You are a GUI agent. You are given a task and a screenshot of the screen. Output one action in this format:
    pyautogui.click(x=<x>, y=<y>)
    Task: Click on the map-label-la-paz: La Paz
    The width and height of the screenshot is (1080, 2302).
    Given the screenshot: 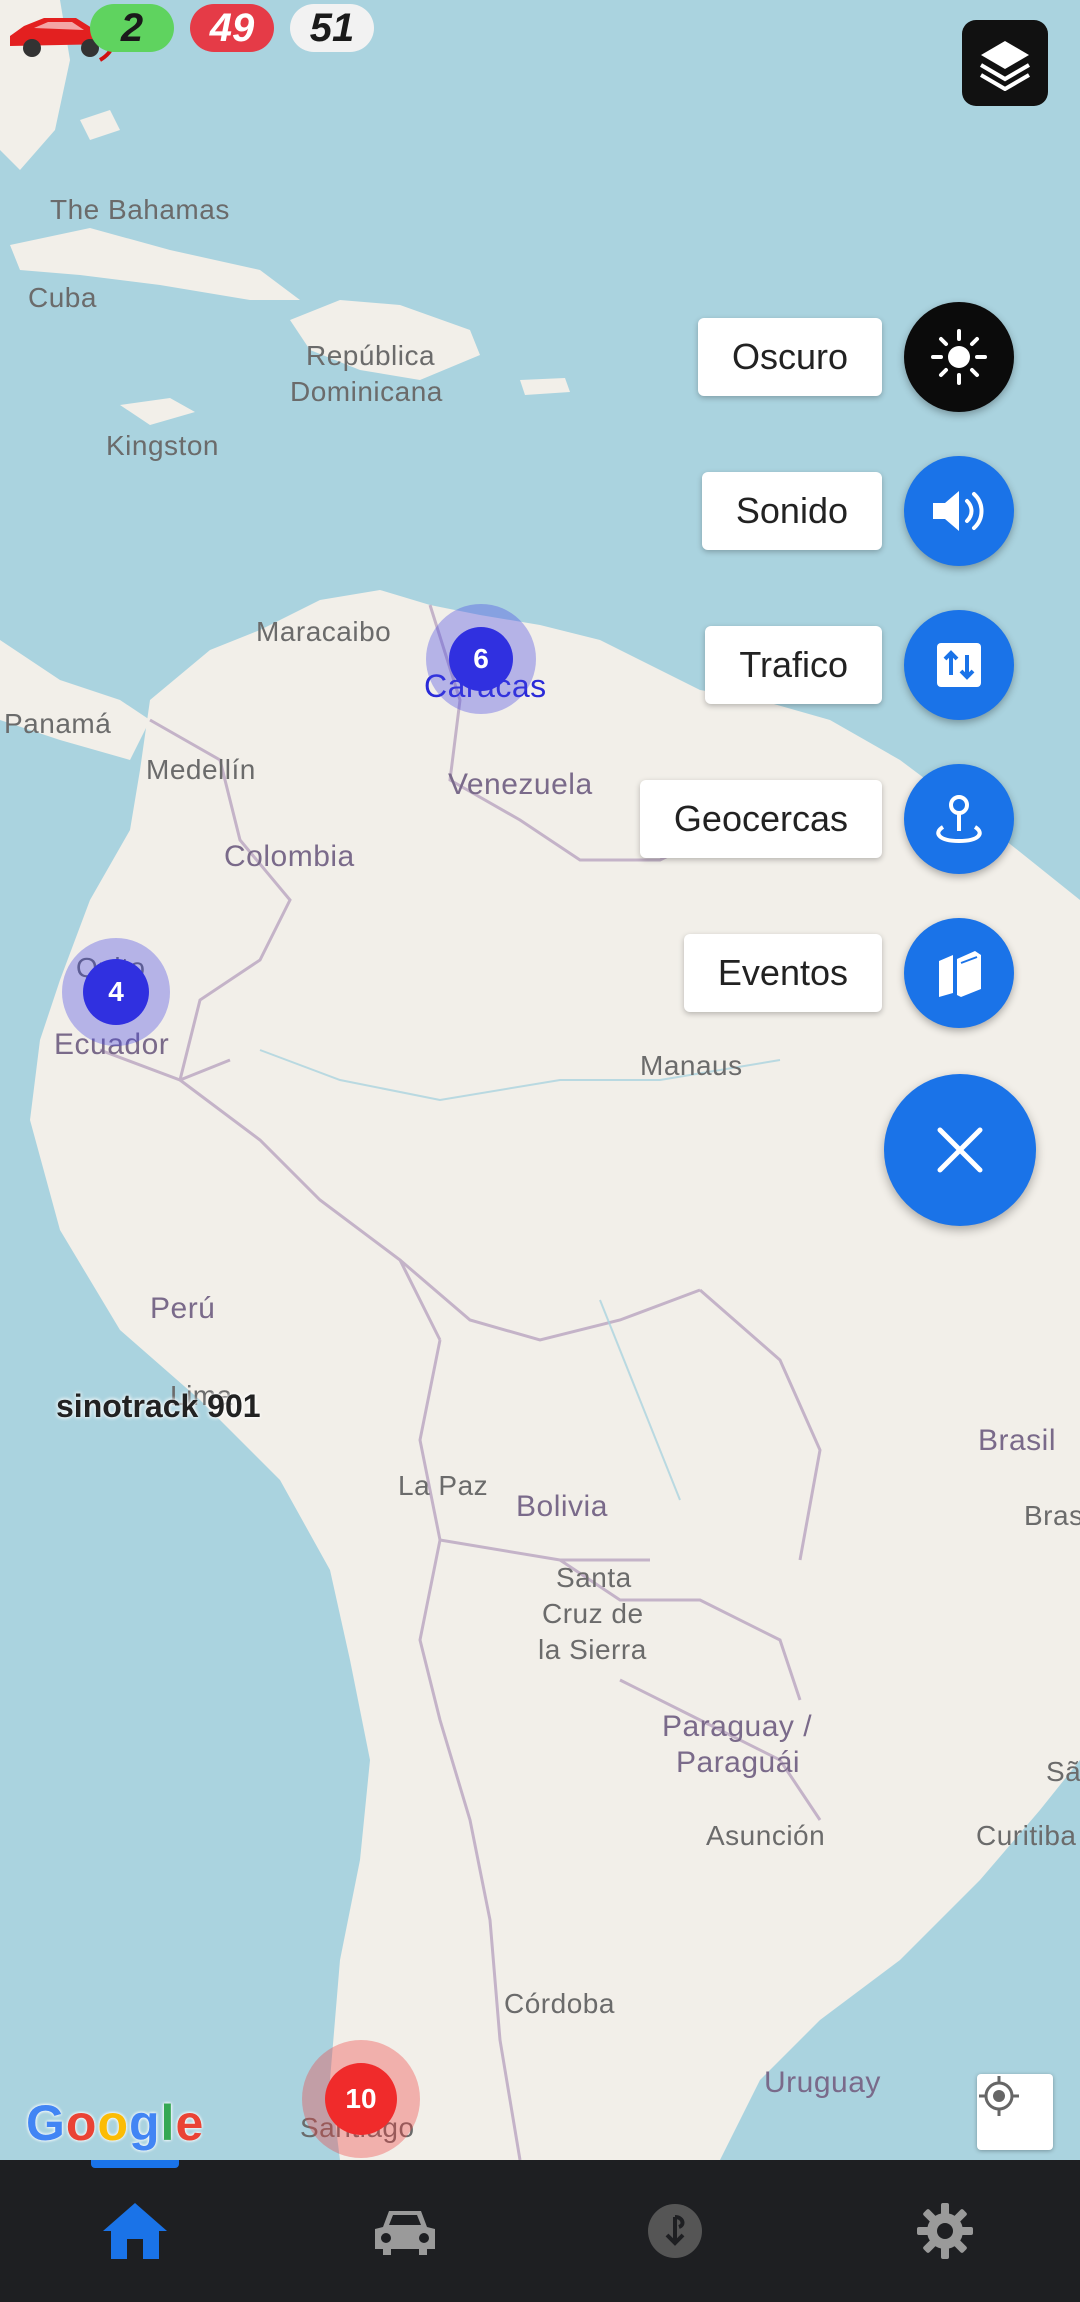 What is the action you would take?
    pyautogui.click(x=443, y=1485)
    